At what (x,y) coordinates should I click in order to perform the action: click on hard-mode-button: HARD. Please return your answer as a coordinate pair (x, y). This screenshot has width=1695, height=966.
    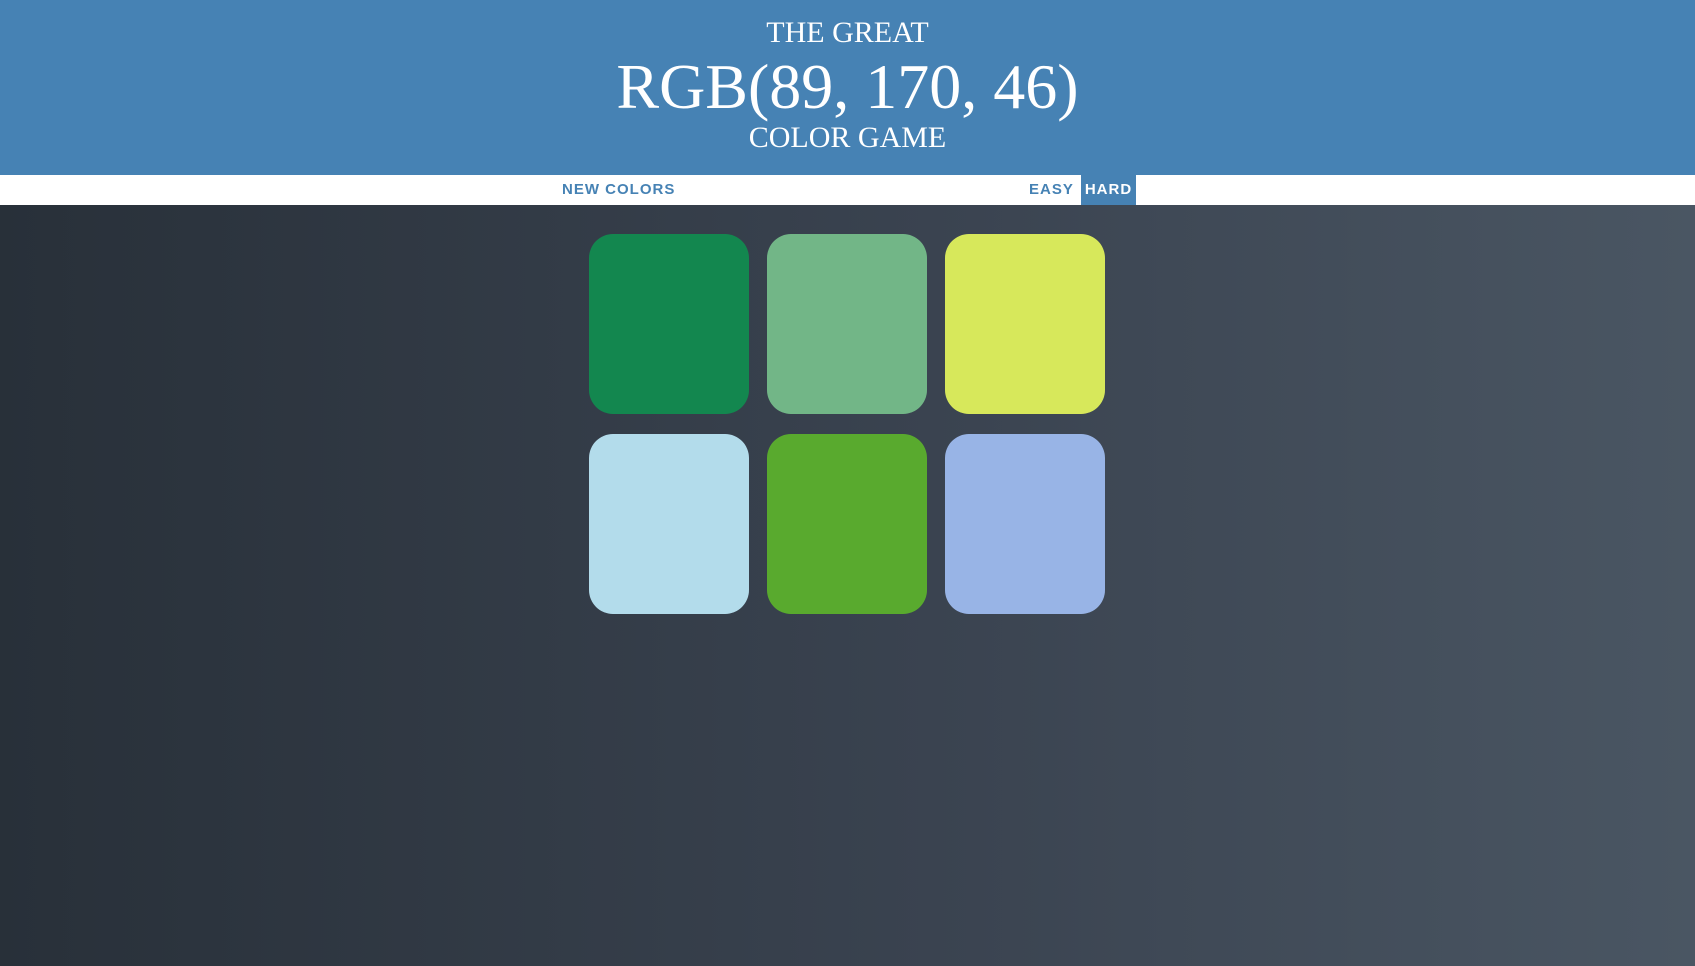
    Looking at the image, I should click on (1108, 190).